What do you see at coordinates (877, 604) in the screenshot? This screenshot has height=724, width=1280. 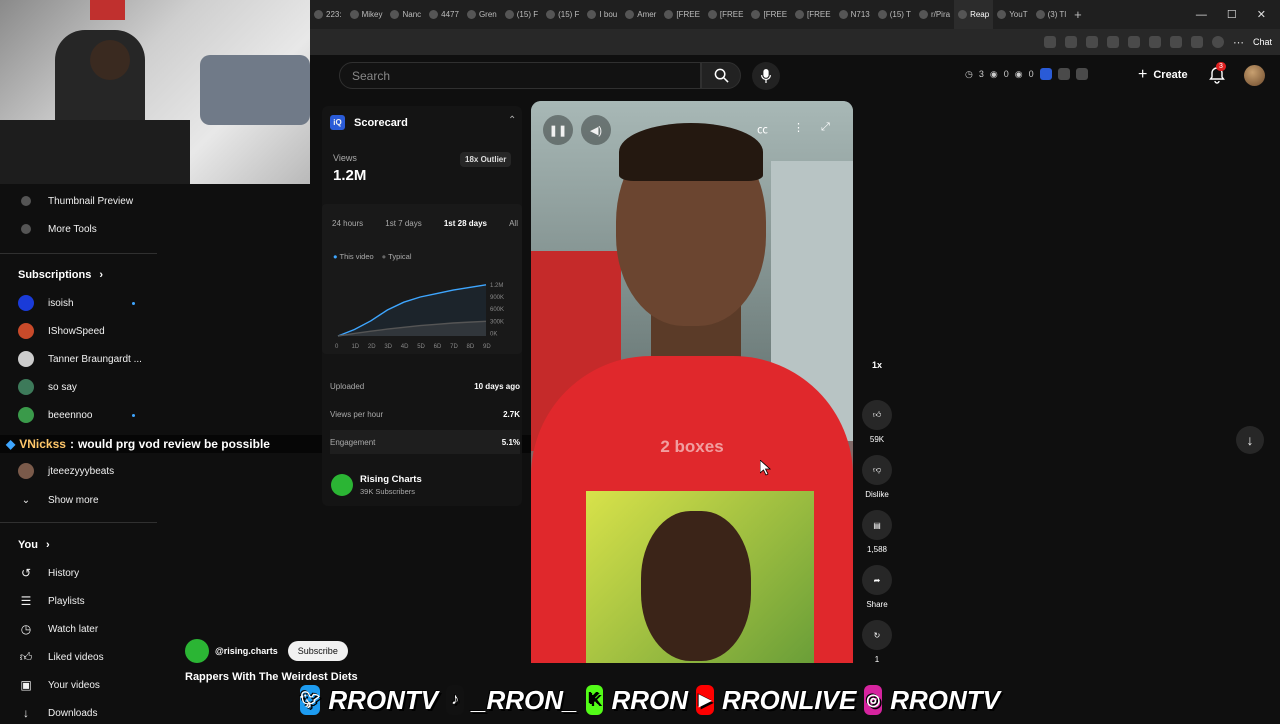 I see `share-label: Share` at bounding box center [877, 604].